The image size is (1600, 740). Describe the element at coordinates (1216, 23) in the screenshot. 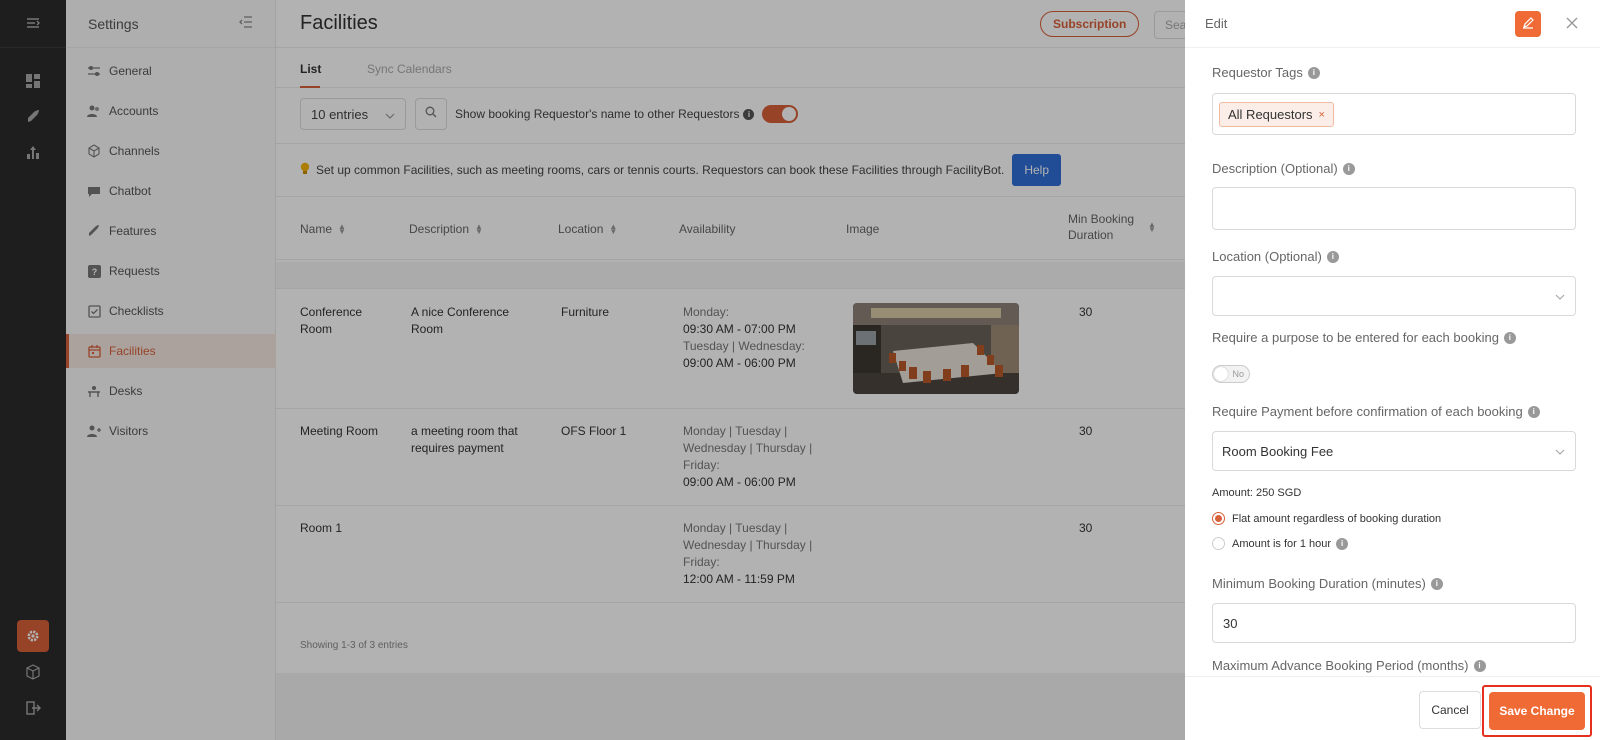

I see `edit-panel-title: Edit` at that location.